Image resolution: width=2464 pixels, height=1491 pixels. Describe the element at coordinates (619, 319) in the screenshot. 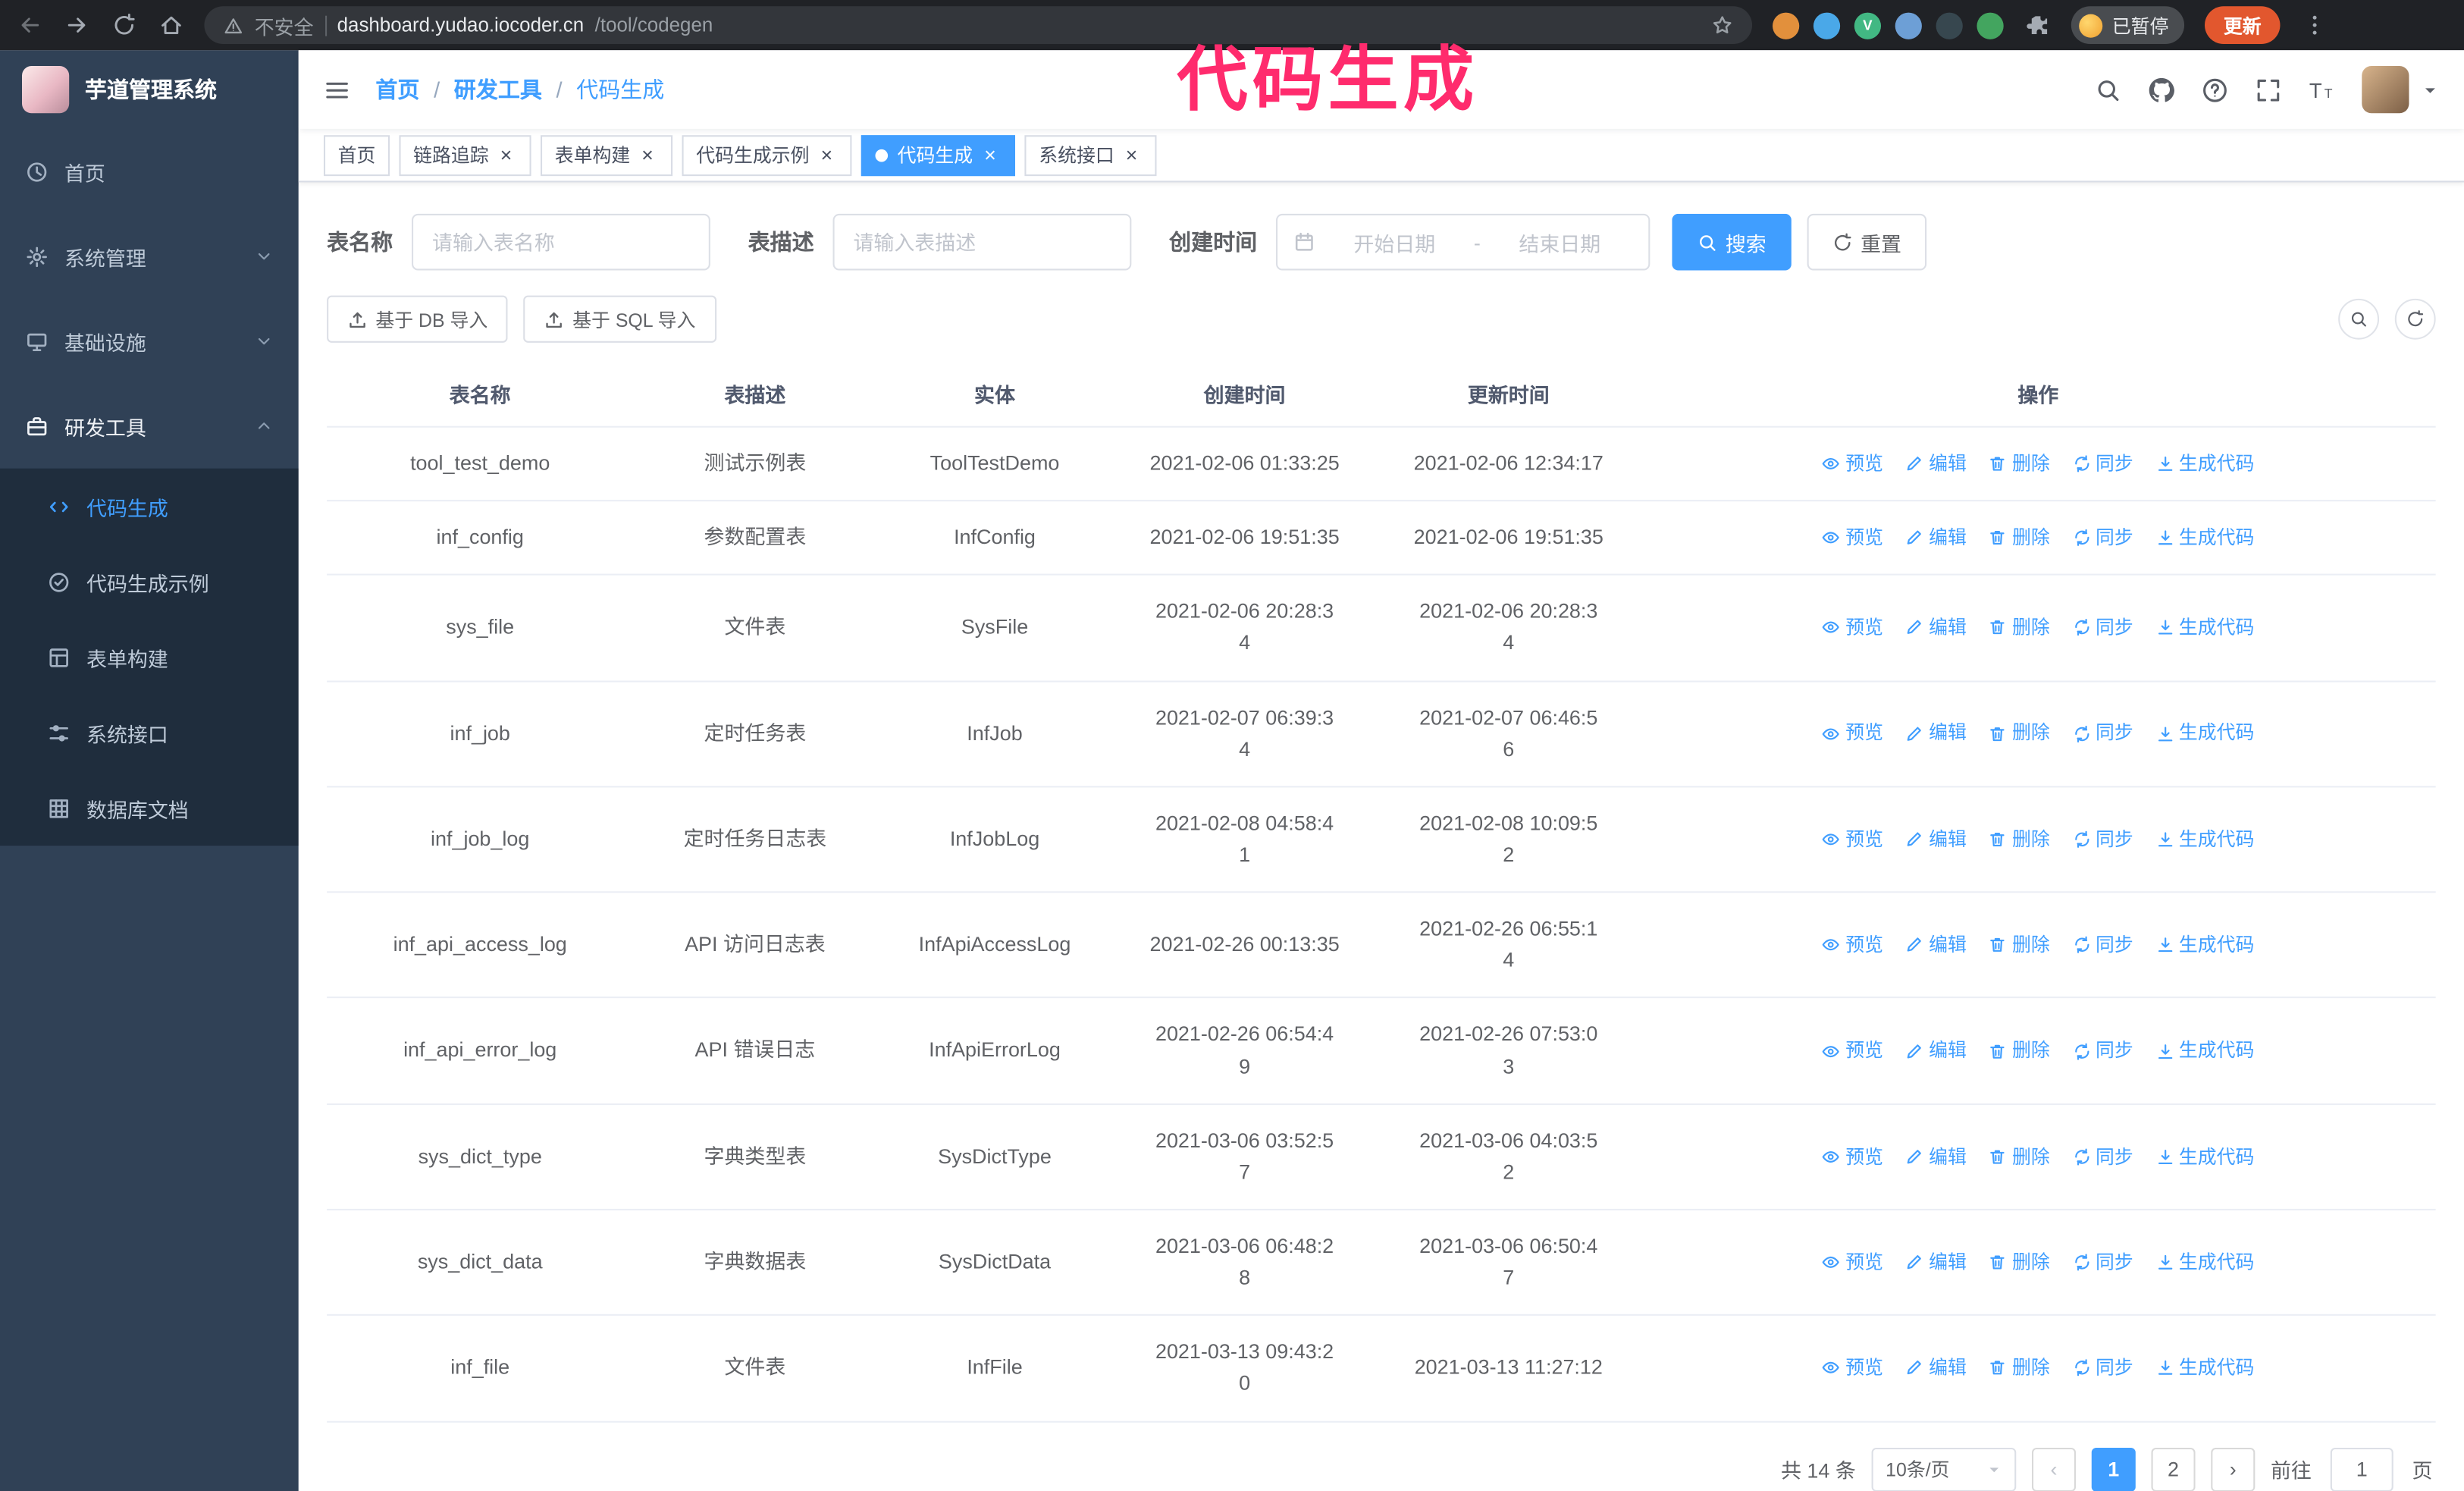

I see `import-sql-button: 基于 SQL 导入` at that location.